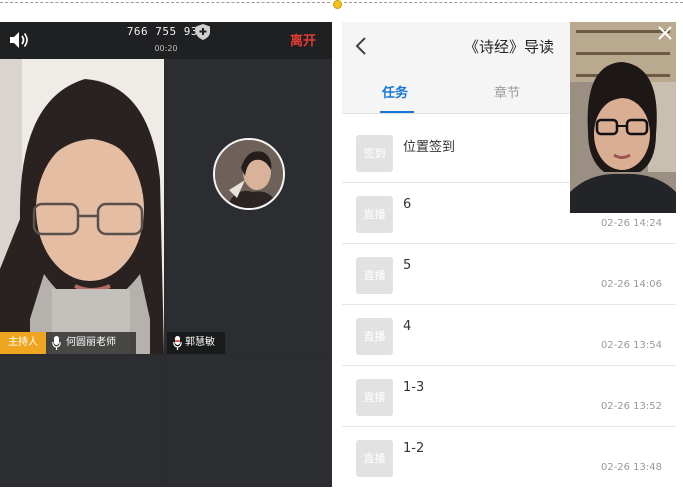 The width and height of the screenshot is (683, 493). Describe the element at coordinates (407, 204) in the screenshot. I see `task-title: 6` at that location.